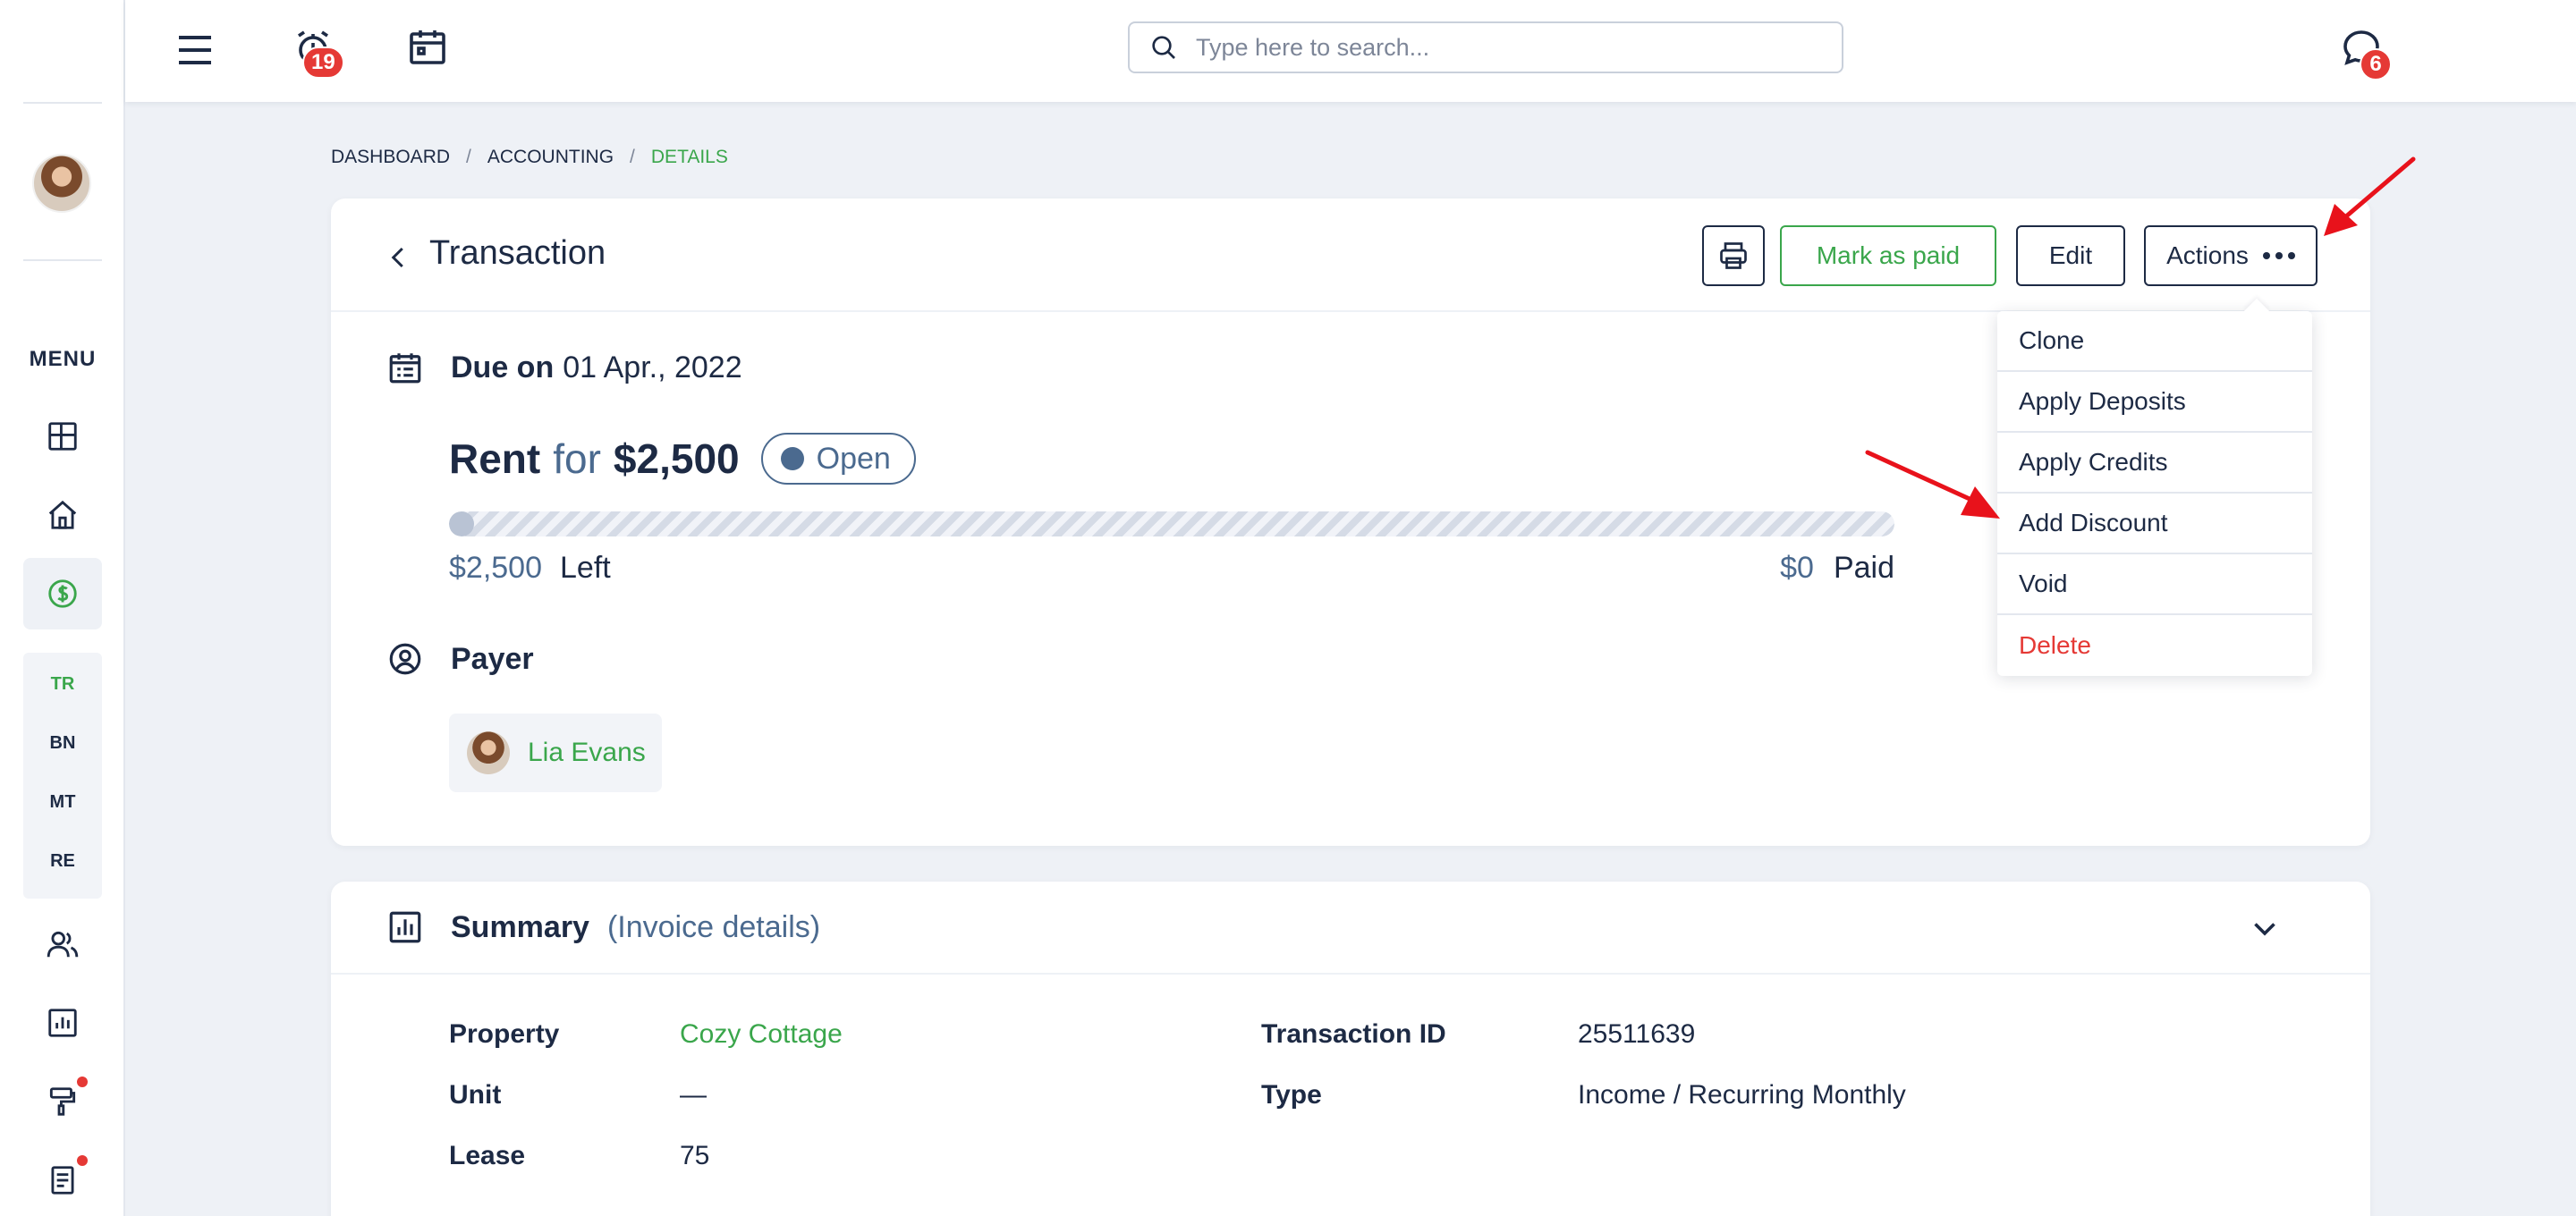  I want to click on menu-item-apply-deposits: Apply Deposits, so click(2154, 402).